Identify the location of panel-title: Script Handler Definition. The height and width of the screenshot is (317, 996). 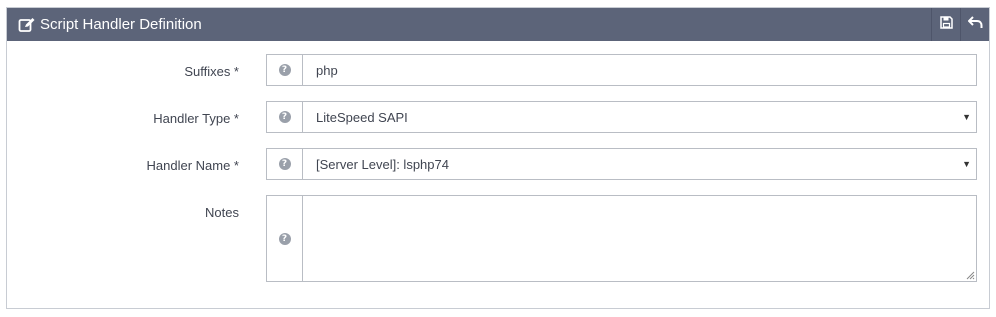
(121, 24).